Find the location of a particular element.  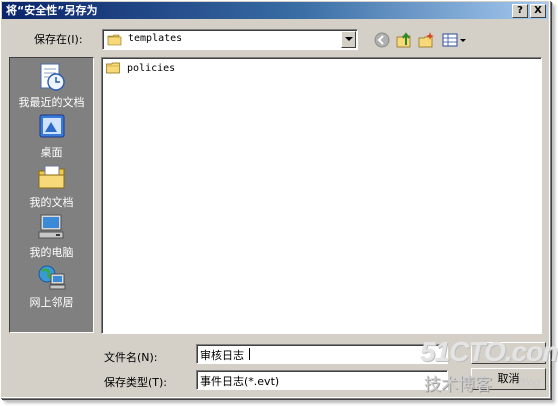

list-item: policies is located at coordinates (140, 68).